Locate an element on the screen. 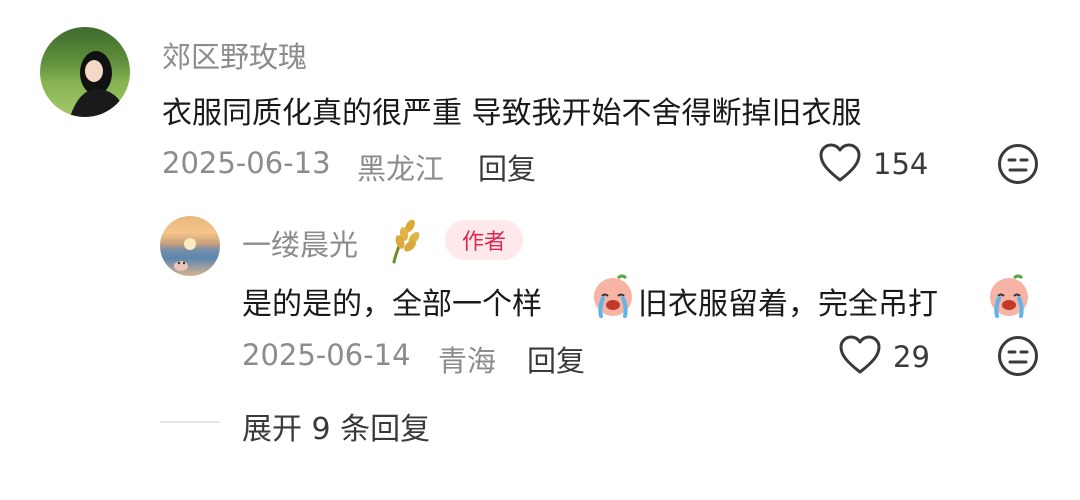 This screenshot has width=1080, height=500. comment-reply-button: 回复 is located at coordinates (507, 167).